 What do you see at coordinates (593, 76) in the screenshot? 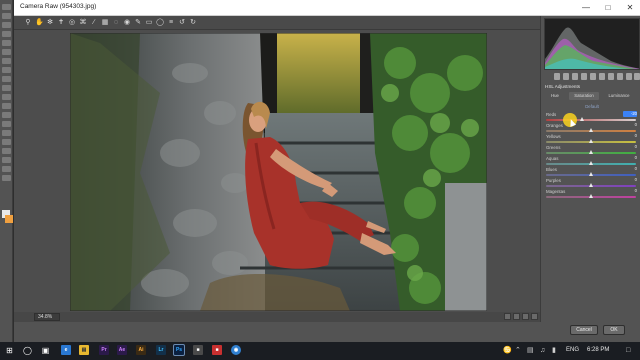
I see `split-toning-icon` at bounding box center [593, 76].